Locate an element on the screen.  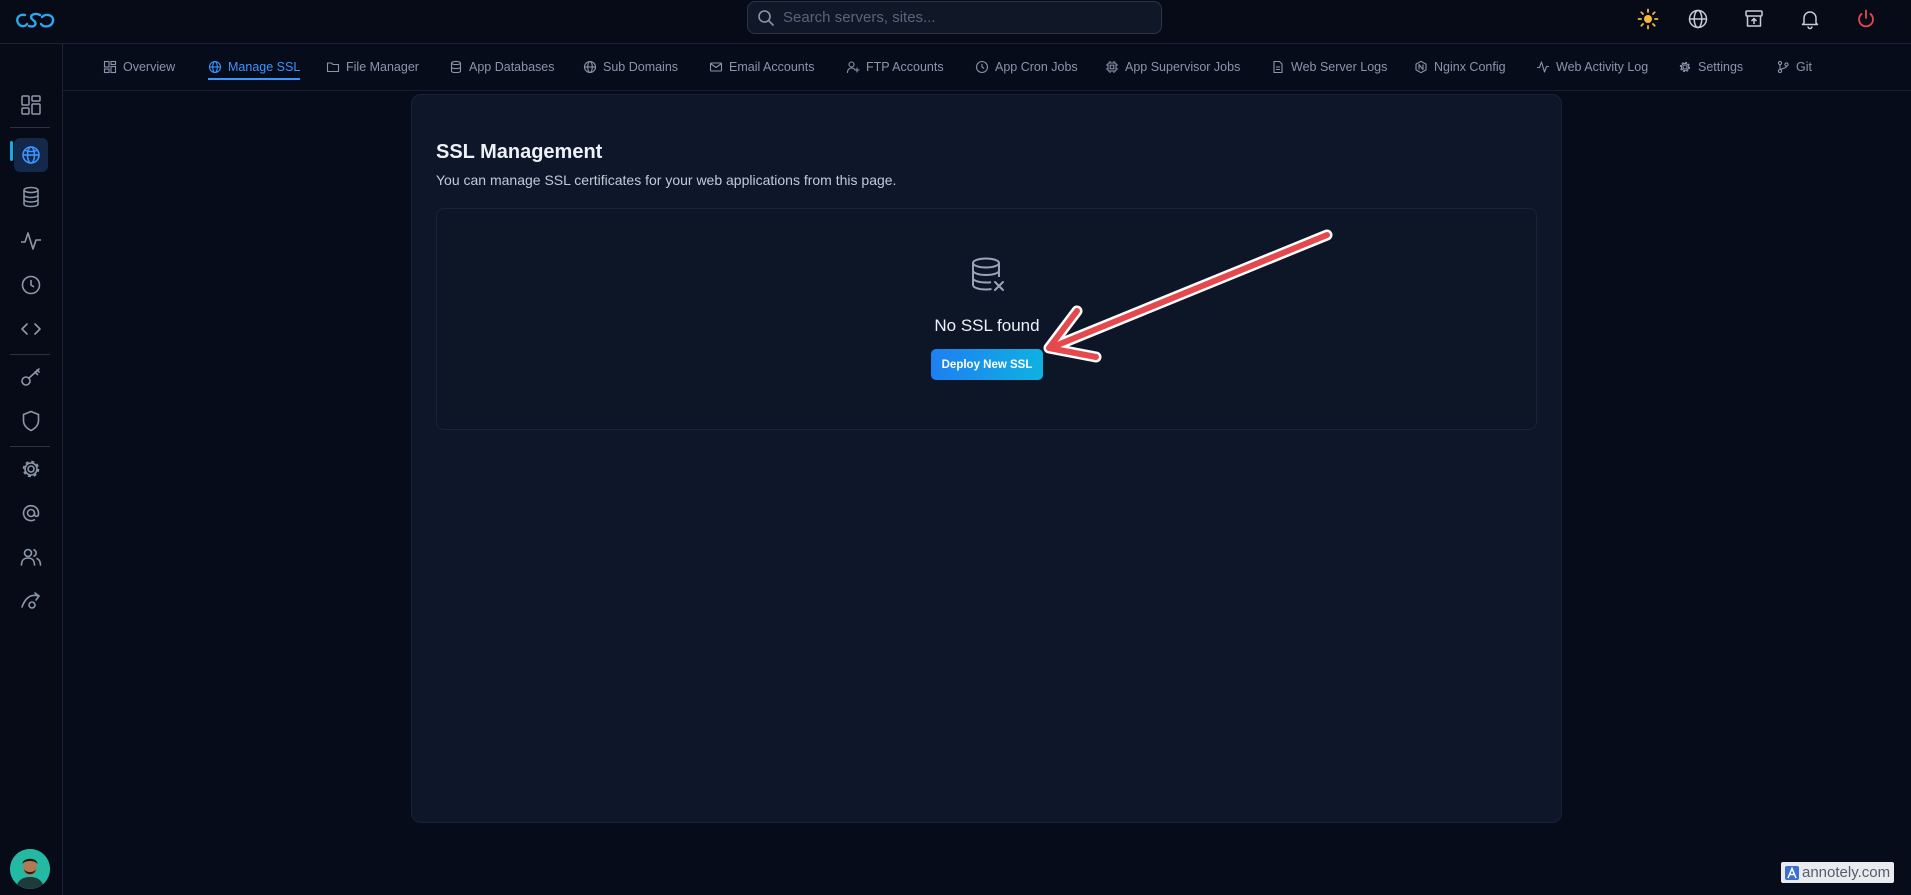
tab-label: Nginx Config is located at coordinates (1470, 67).